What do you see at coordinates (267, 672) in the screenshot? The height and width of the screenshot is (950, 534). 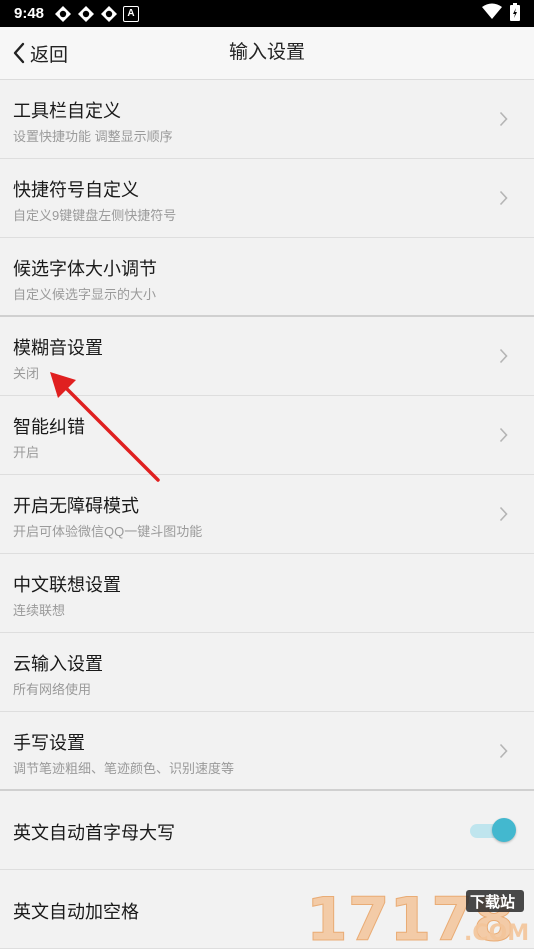 I see `setting-cloud-input: 云输入设置 所有网络使用` at bounding box center [267, 672].